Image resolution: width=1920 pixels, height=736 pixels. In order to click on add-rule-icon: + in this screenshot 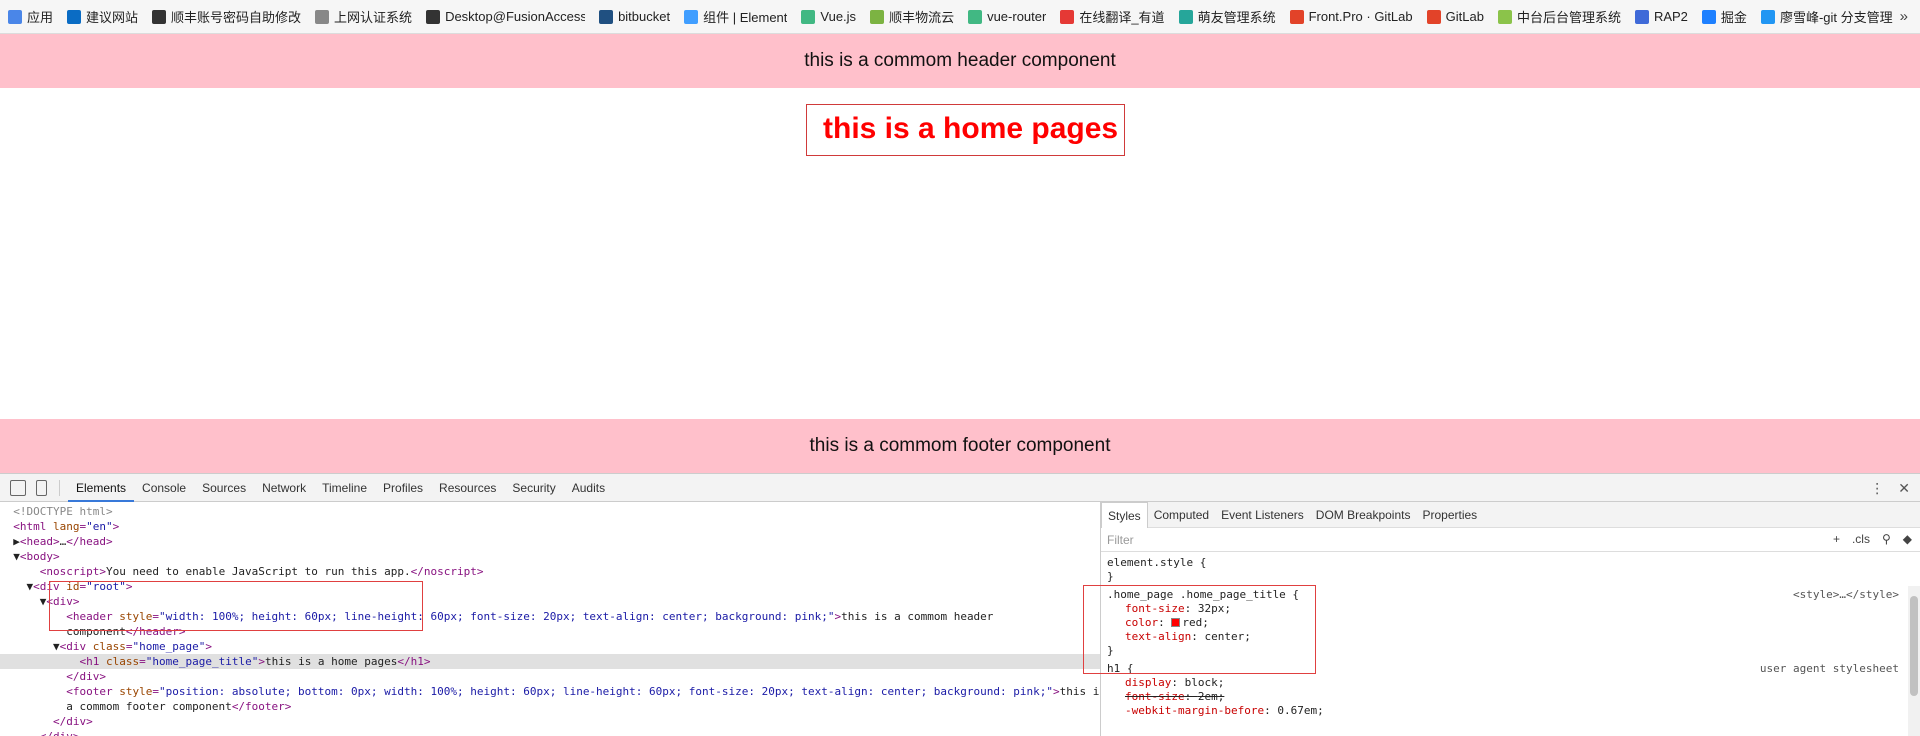, I will do `click(1836, 539)`.